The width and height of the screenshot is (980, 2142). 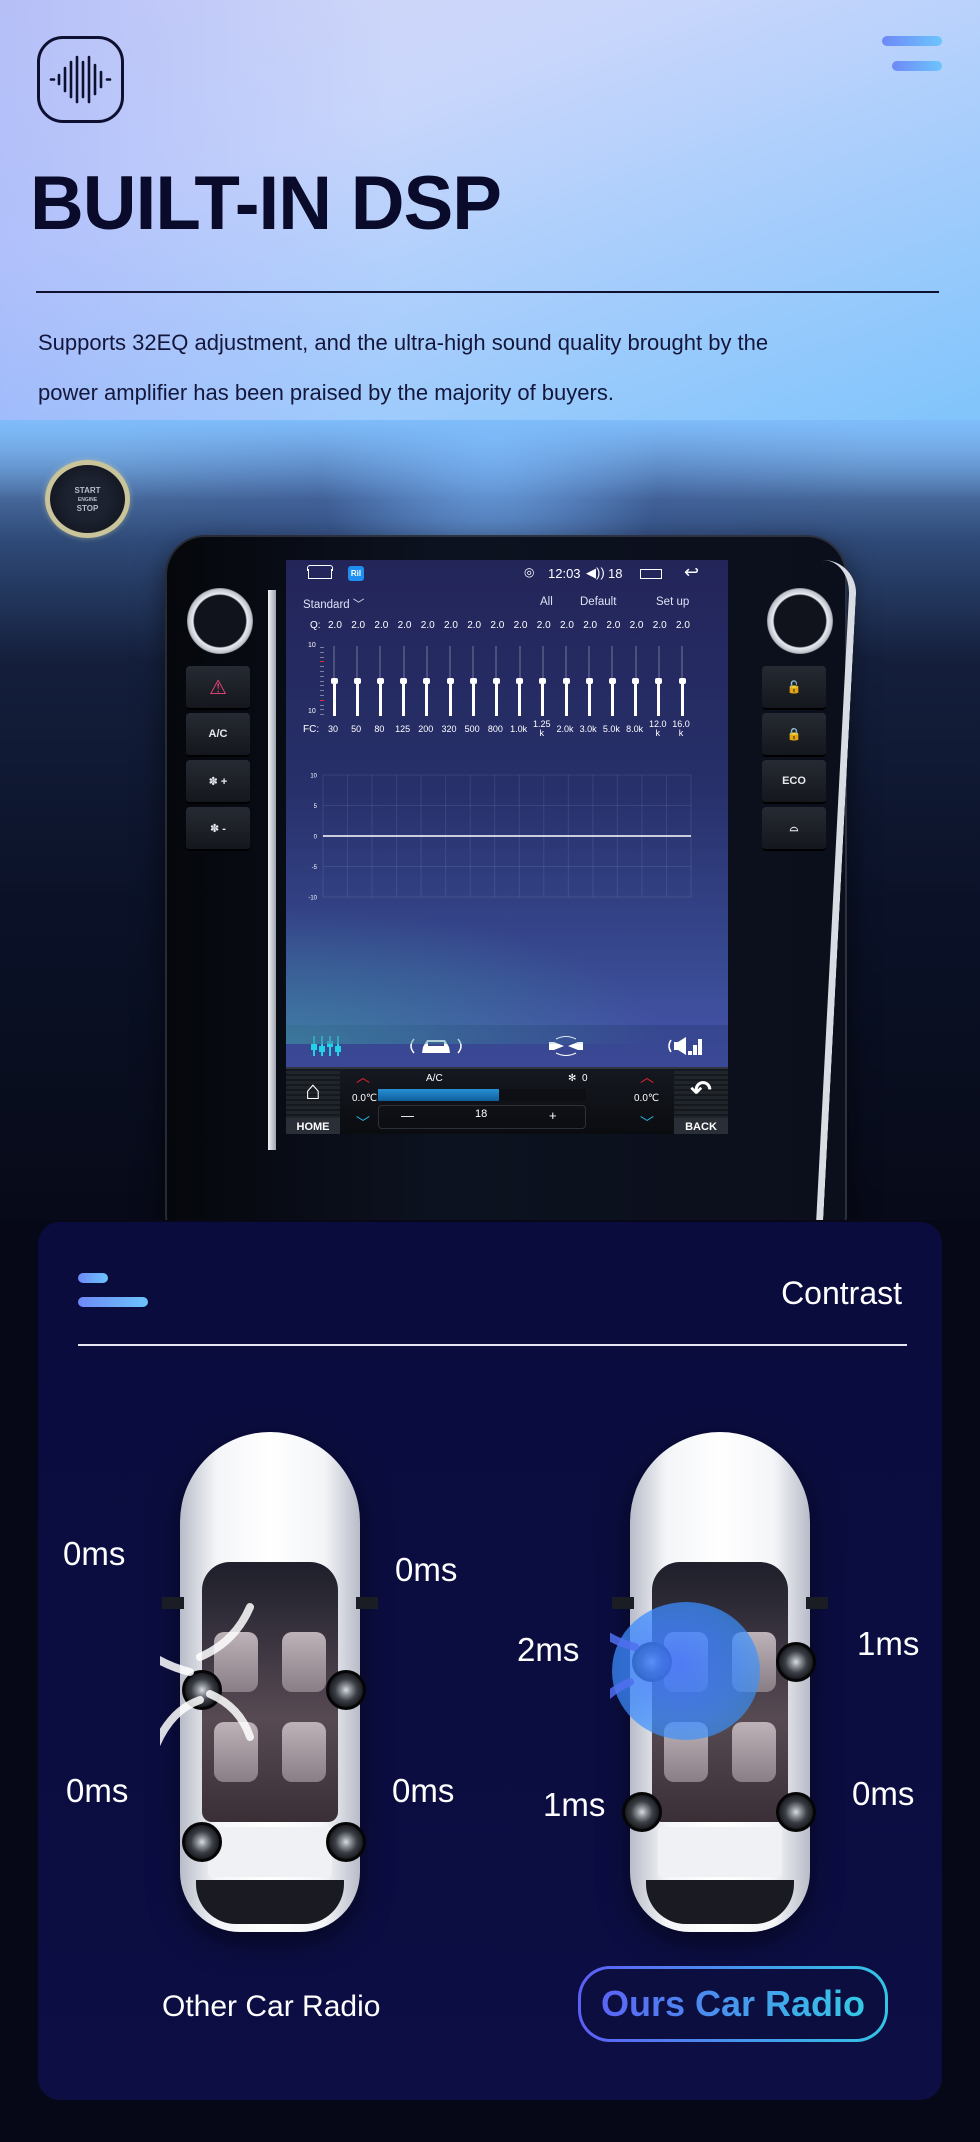 What do you see at coordinates (365, 1098) in the screenshot?
I see `left-temp: 0.0℃` at bounding box center [365, 1098].